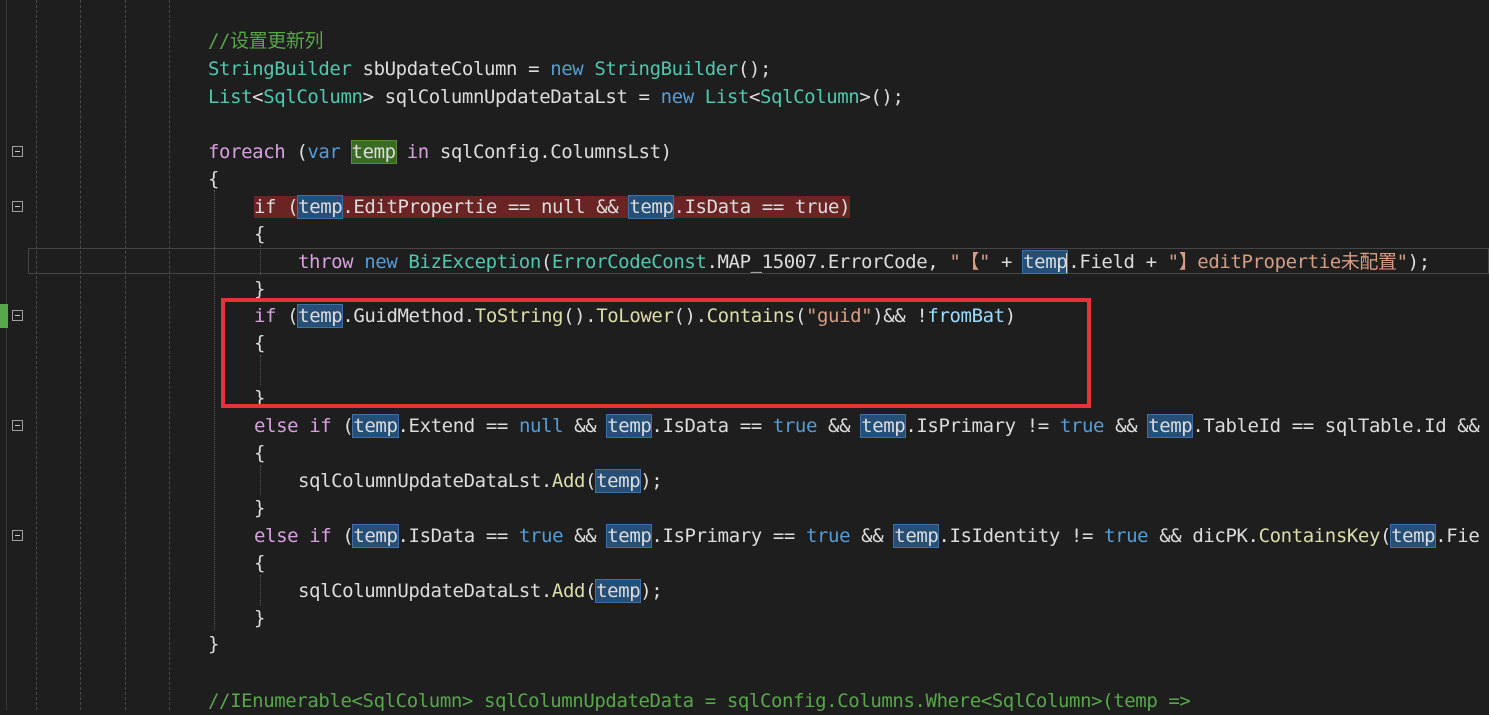 The width and height of the screenshot is (1489, 715). Describe the element at coordinates (1007, 262) in the screenshot. I see `code-text: +` at that location.